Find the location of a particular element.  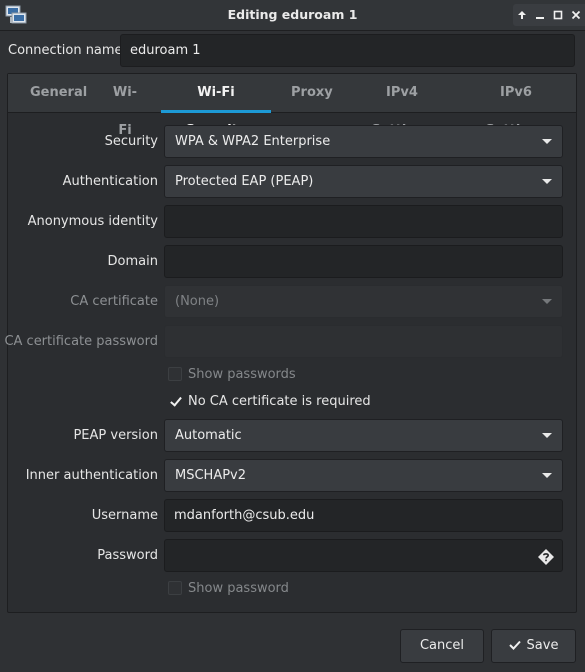

no-ca-required-checkbox-row: No CA certificate is required is located at coordinates (269, 401).